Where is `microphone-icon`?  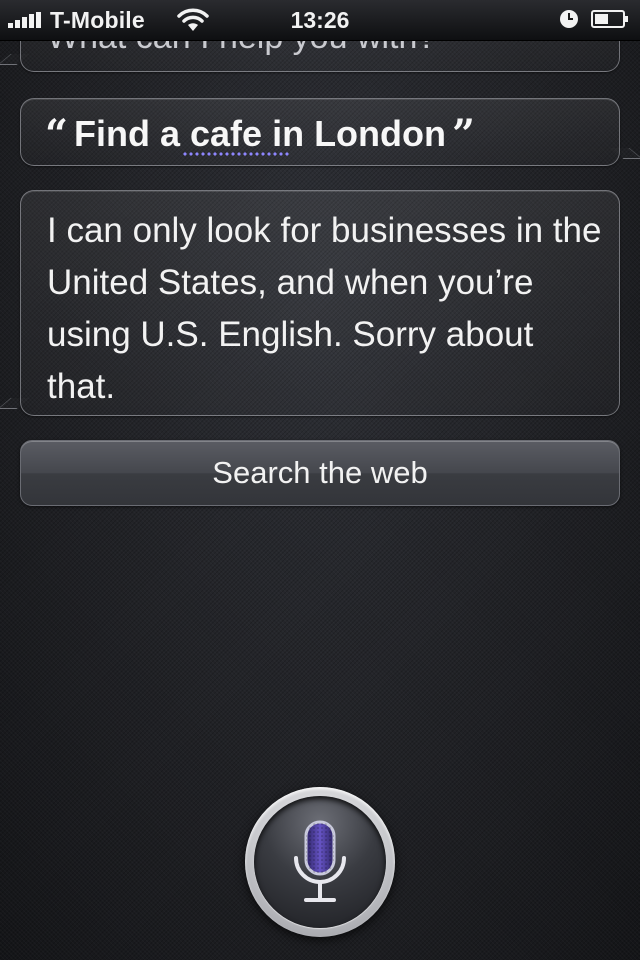
microphone-icon is located at coordinates (320, 861).